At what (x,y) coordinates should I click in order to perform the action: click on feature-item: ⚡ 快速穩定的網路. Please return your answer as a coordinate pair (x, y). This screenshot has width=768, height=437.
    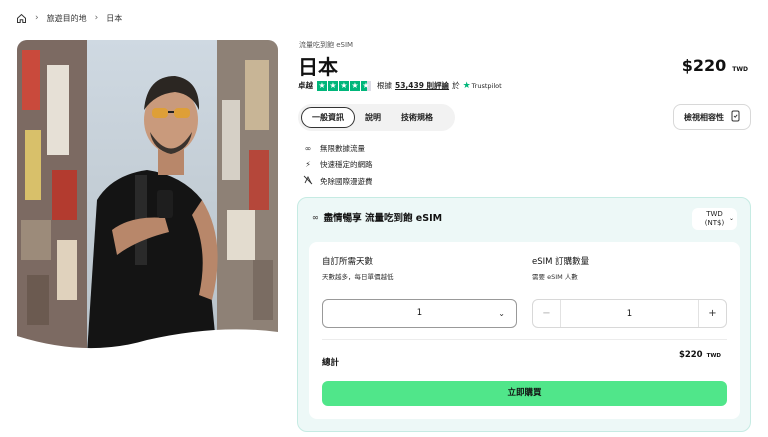
    Looking at the image, I should click on (337, 165).